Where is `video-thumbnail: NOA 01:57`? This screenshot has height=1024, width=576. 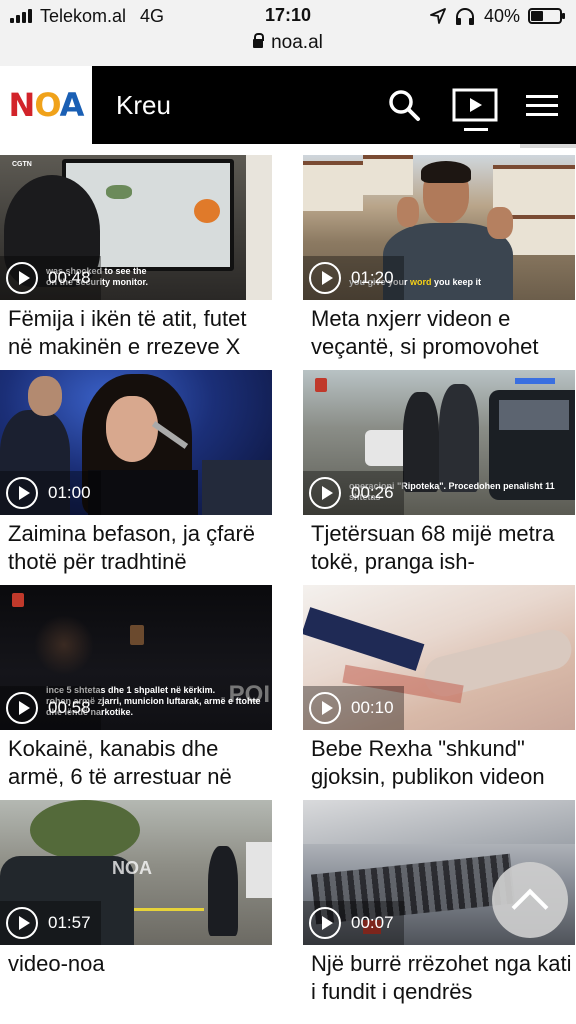
video-thumbnail: NOA 01:57 is located at coordinates (136, 872).